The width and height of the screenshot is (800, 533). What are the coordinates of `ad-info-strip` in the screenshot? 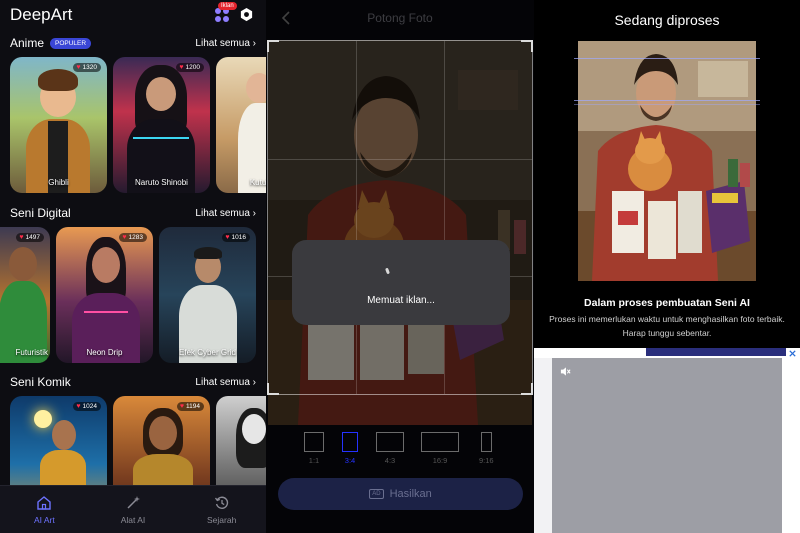 It's located at (716, 352).